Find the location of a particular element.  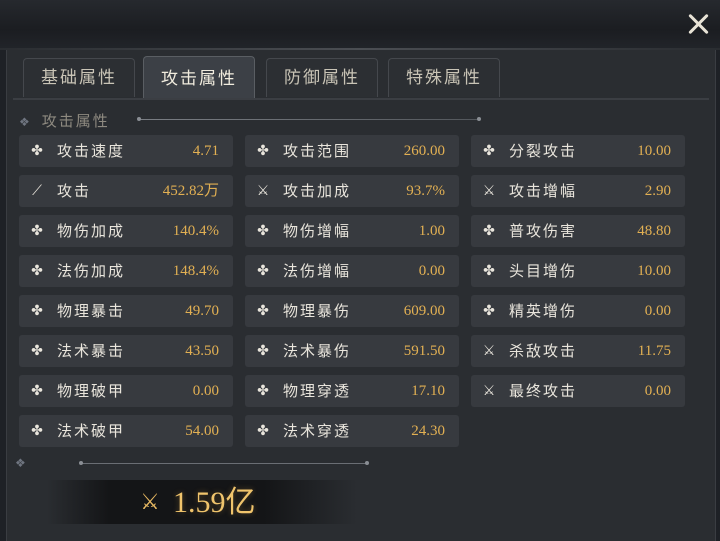

stat-row: ✤ 物伤加成 140.4% is located at coordinates (126, 231).